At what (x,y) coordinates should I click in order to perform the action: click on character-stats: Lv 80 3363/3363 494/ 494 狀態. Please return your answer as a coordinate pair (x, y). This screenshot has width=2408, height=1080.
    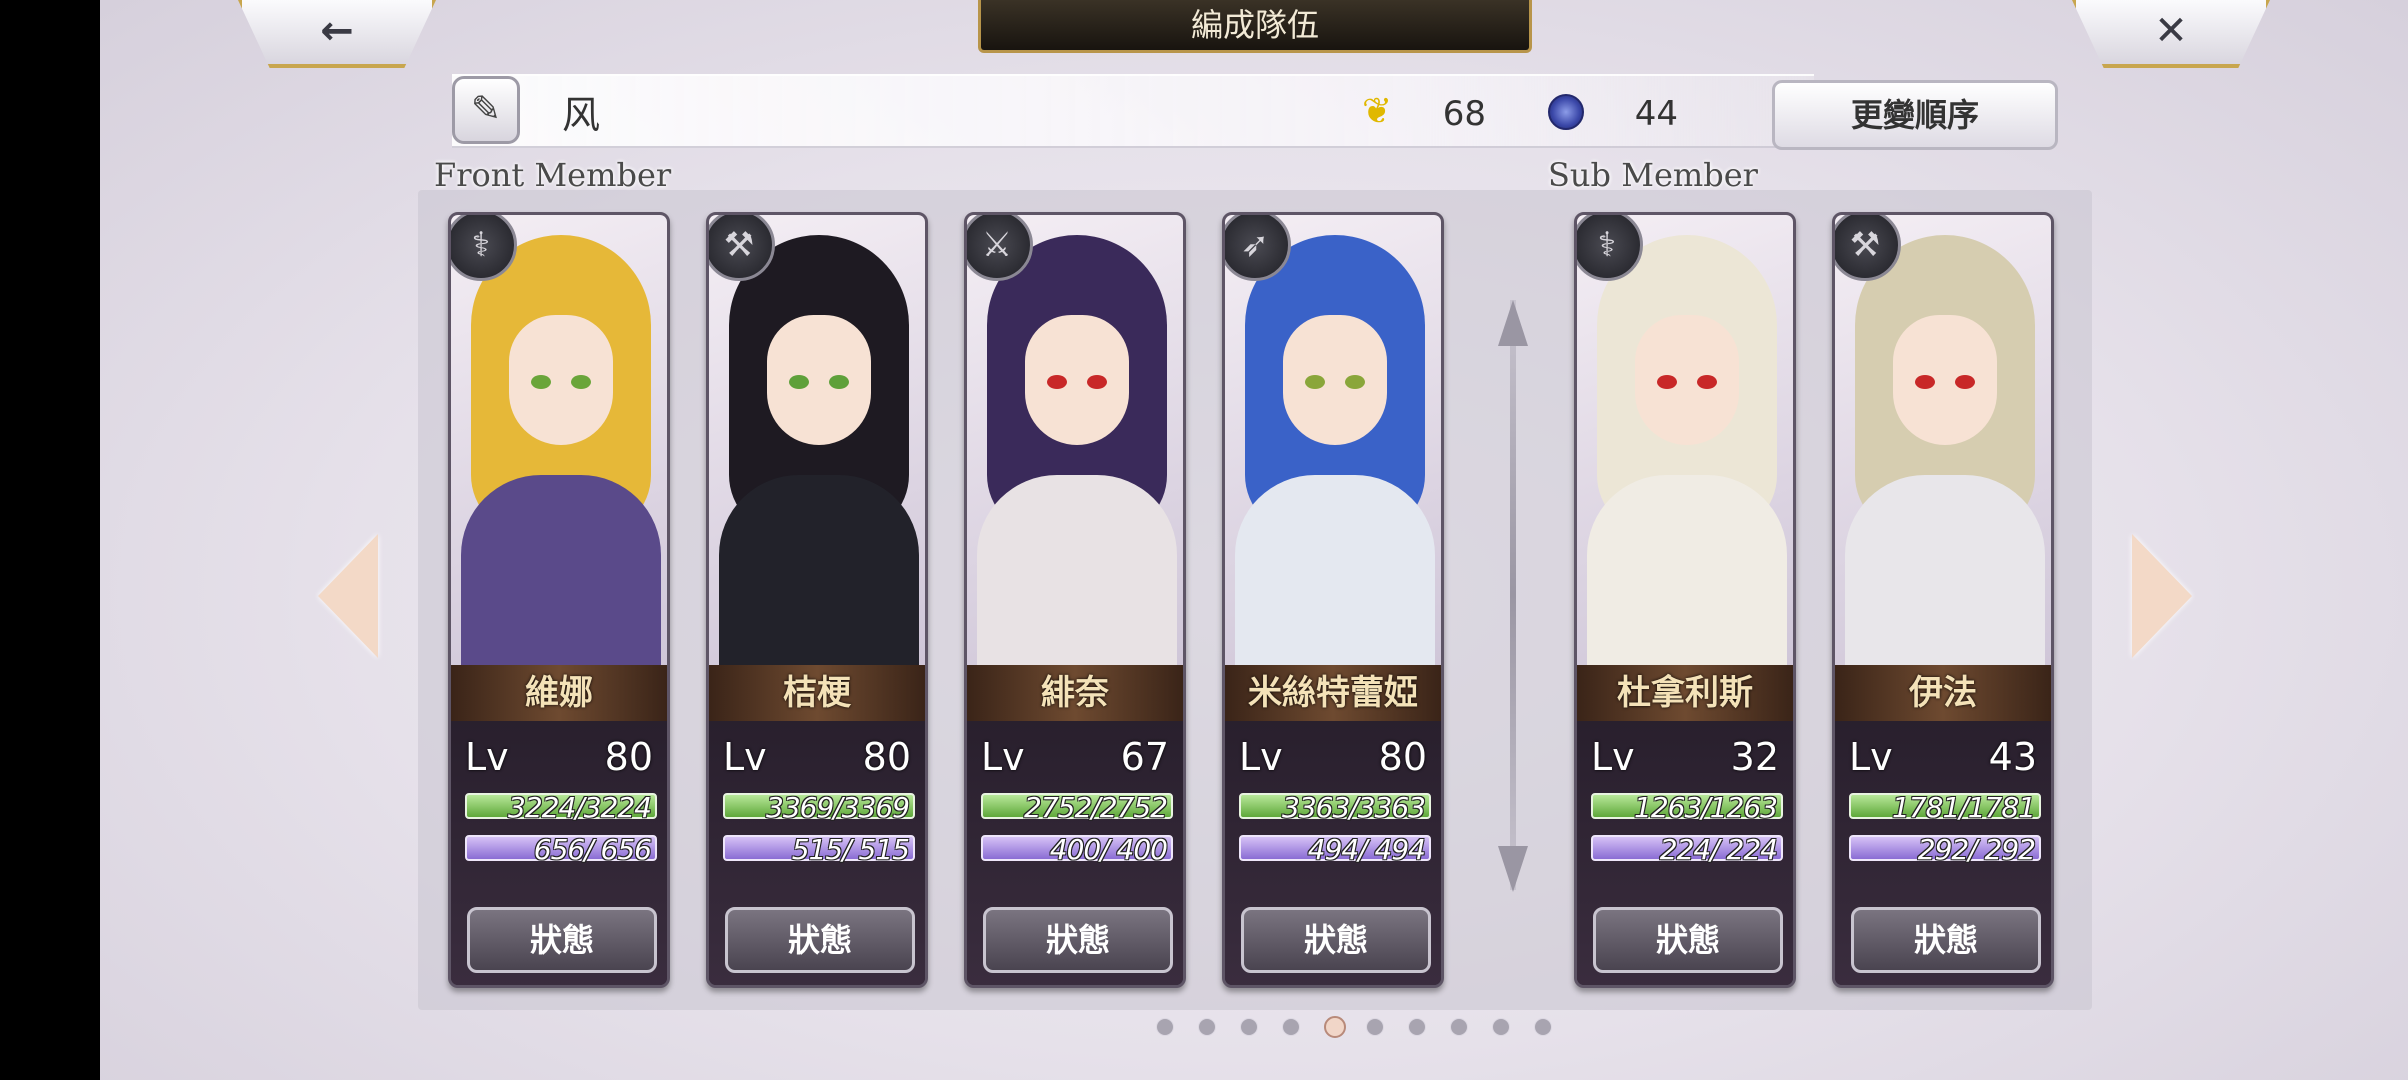
    Looking at the image, I should click on (1333, 853).